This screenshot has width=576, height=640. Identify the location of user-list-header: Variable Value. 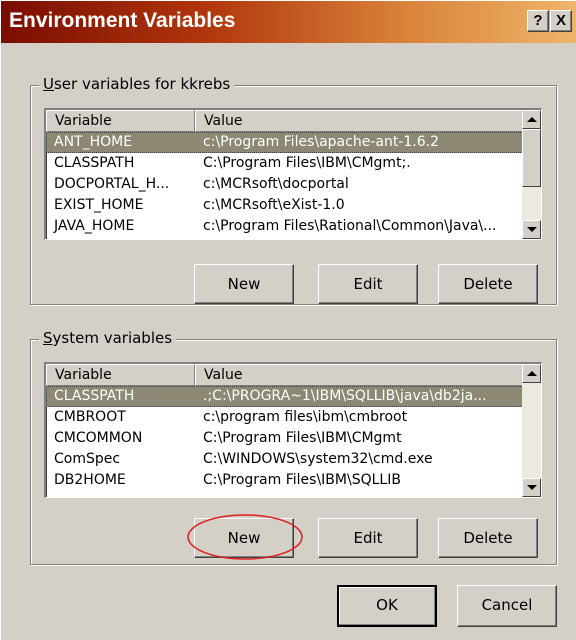
(293, 121).